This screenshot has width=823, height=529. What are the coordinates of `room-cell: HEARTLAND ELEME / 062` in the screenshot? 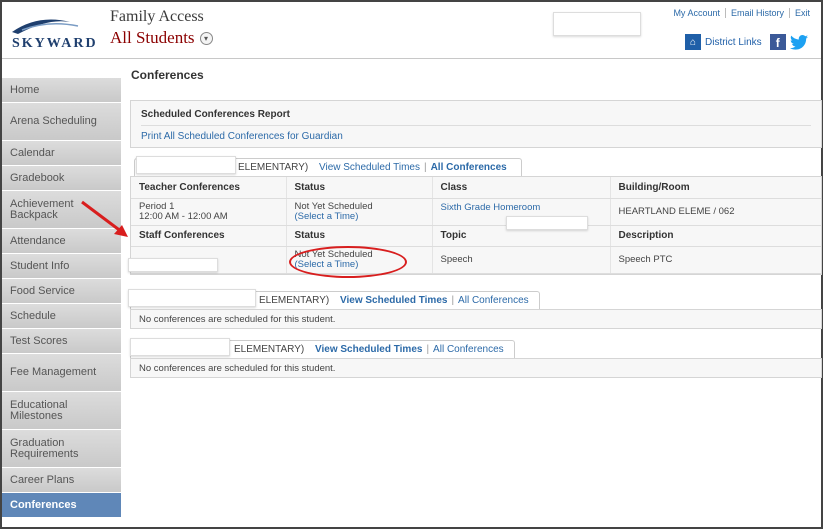 It's located at (715, 212).